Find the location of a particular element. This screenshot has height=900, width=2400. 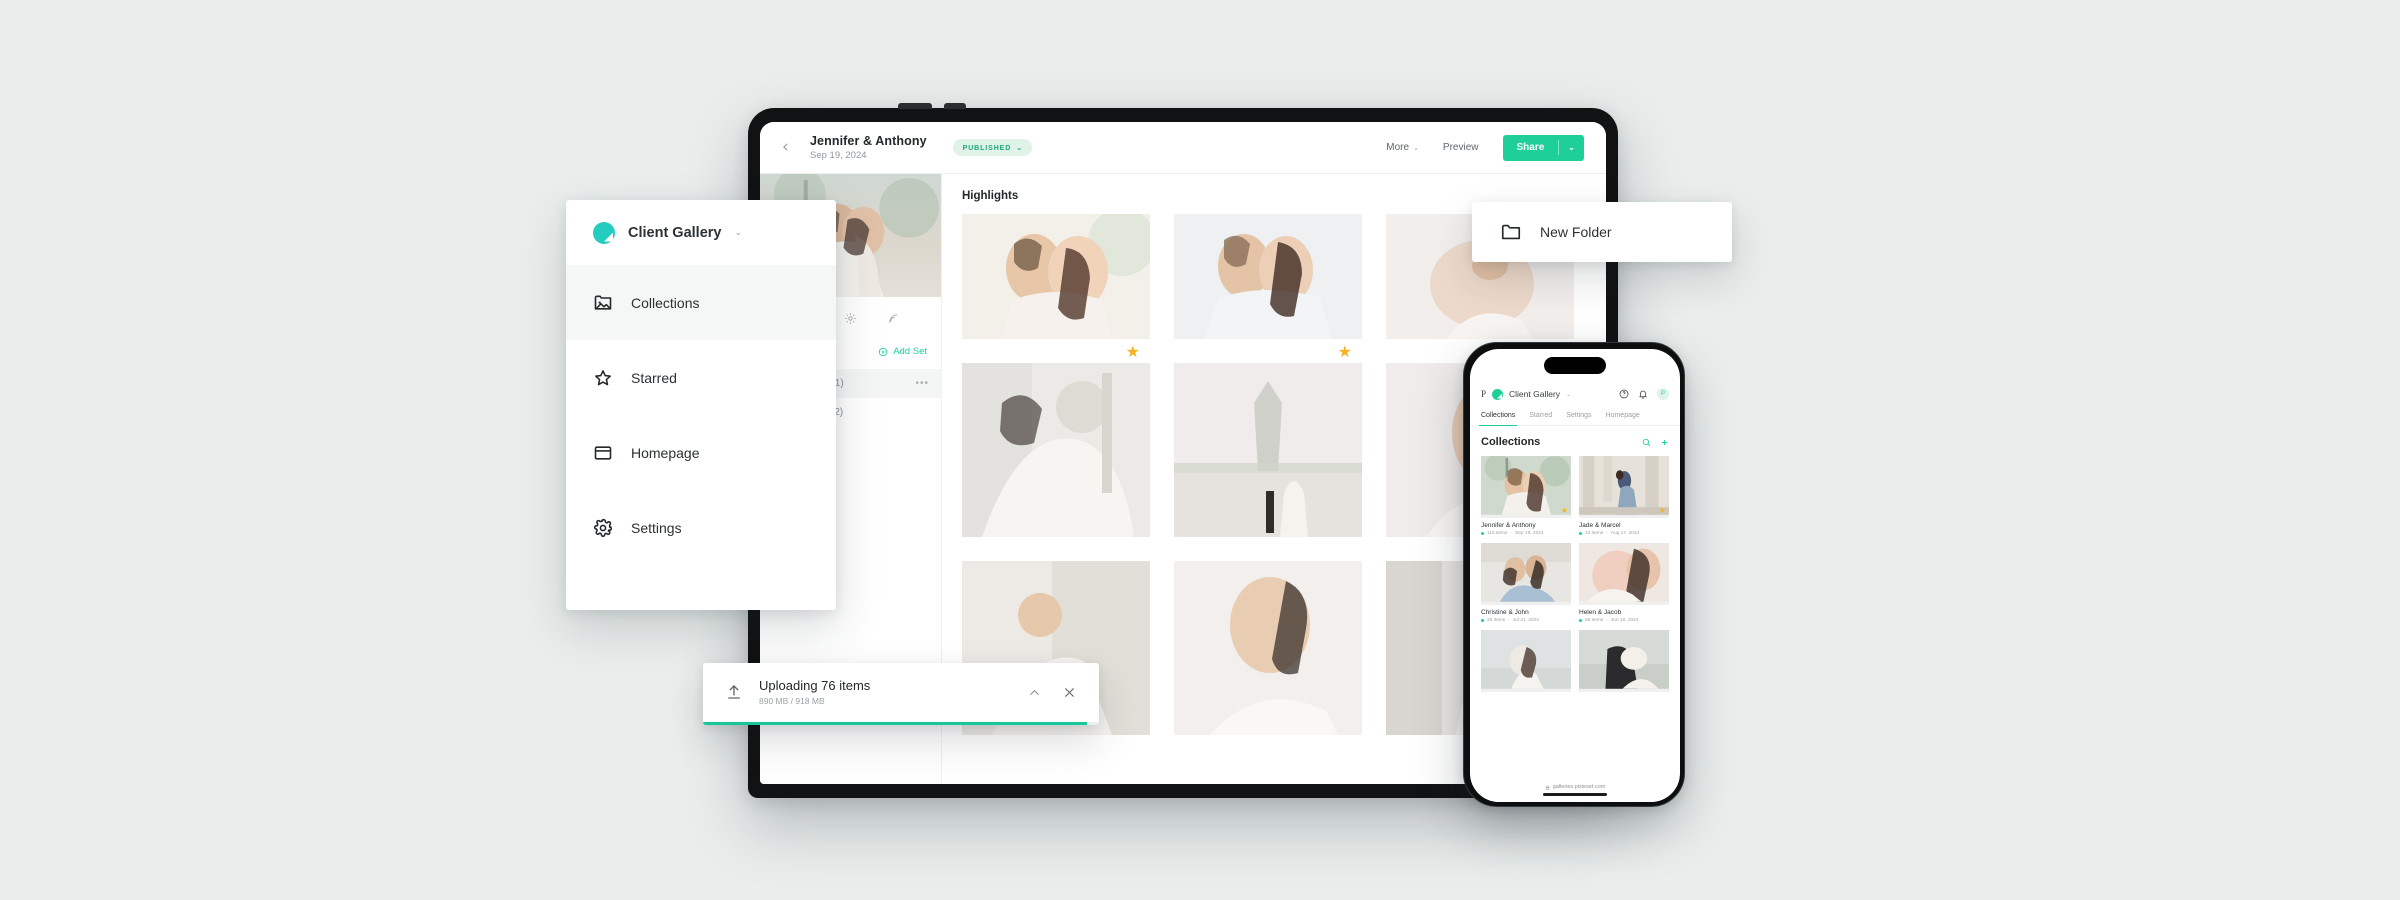

sidebar-item-homepage: Homepage is located at coordinates (701, 452).